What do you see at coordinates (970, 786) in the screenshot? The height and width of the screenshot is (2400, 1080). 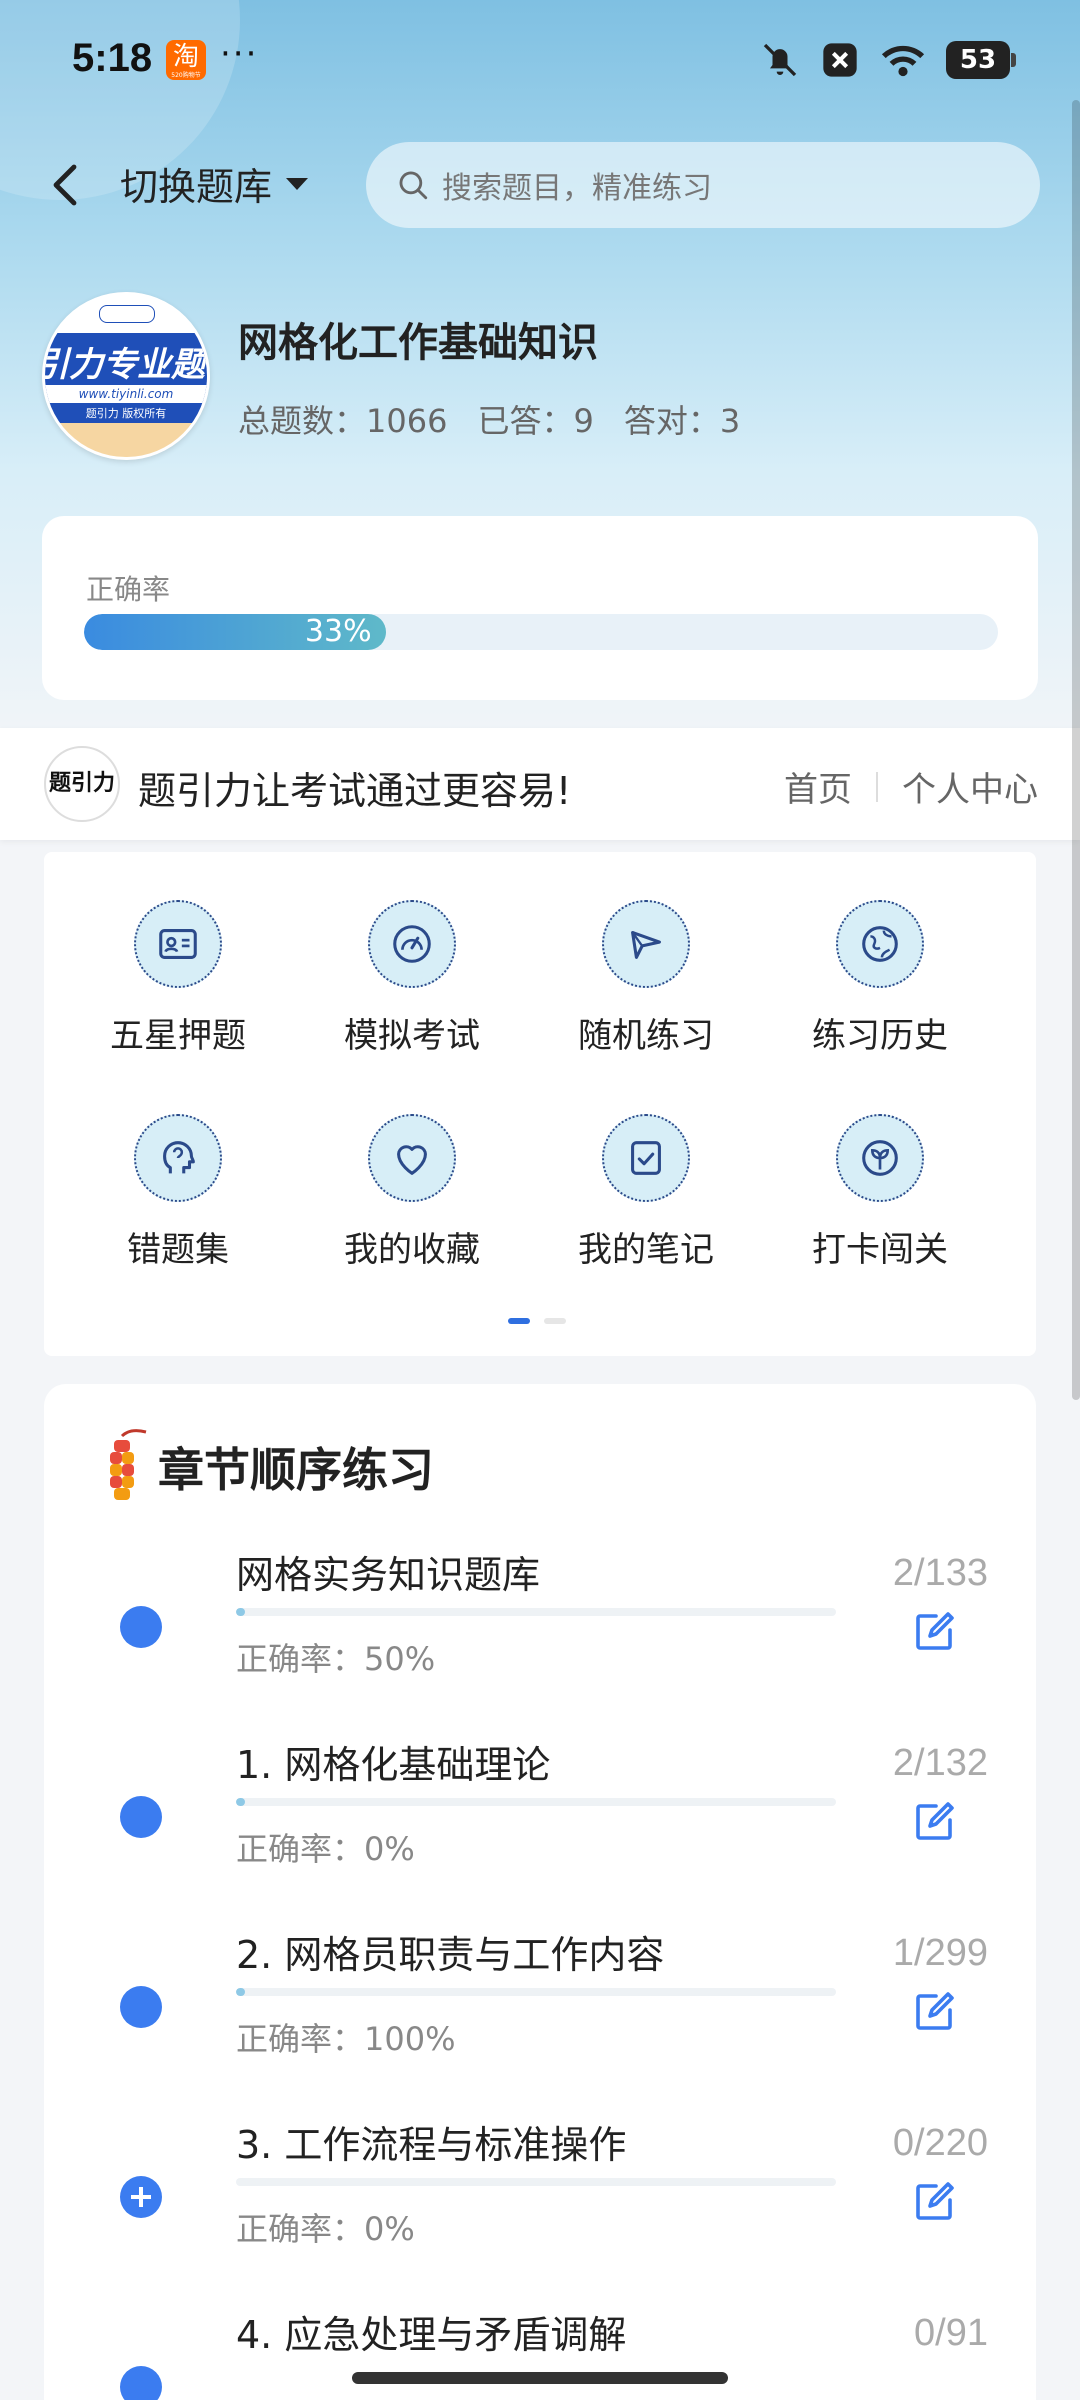 I see `profile-link: 个人中心` at bounding box center [970, 786].